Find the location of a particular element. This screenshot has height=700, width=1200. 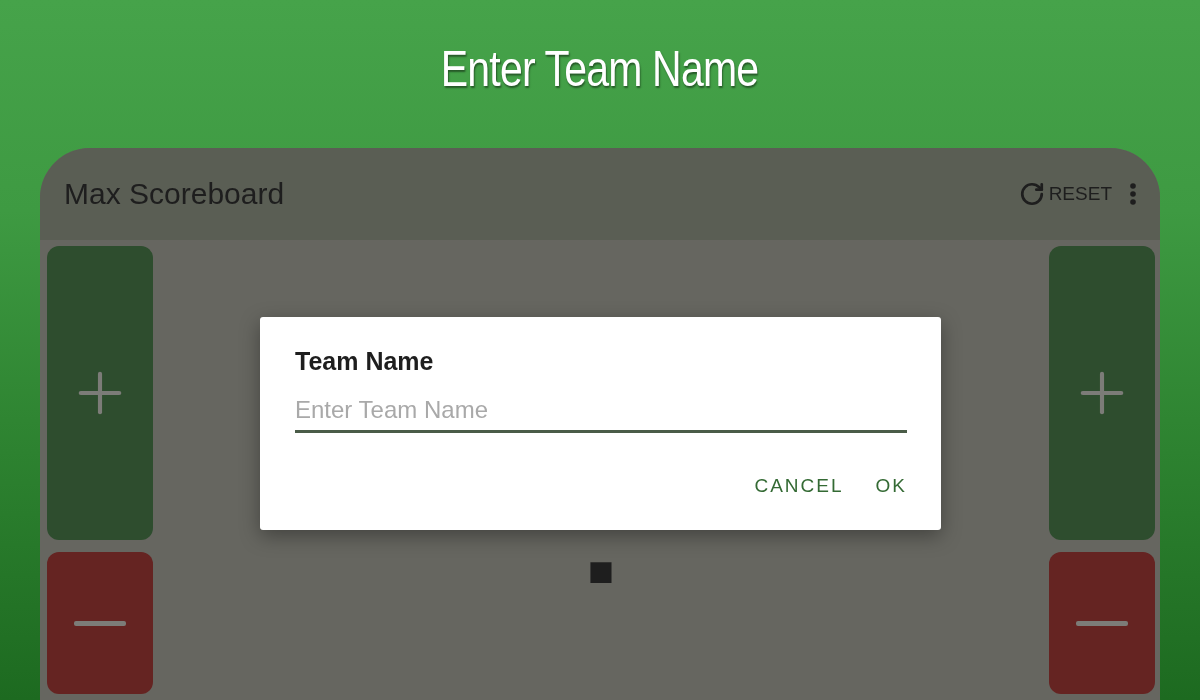

app-title: Max Scoreboard is located at coordinates (175, 194).